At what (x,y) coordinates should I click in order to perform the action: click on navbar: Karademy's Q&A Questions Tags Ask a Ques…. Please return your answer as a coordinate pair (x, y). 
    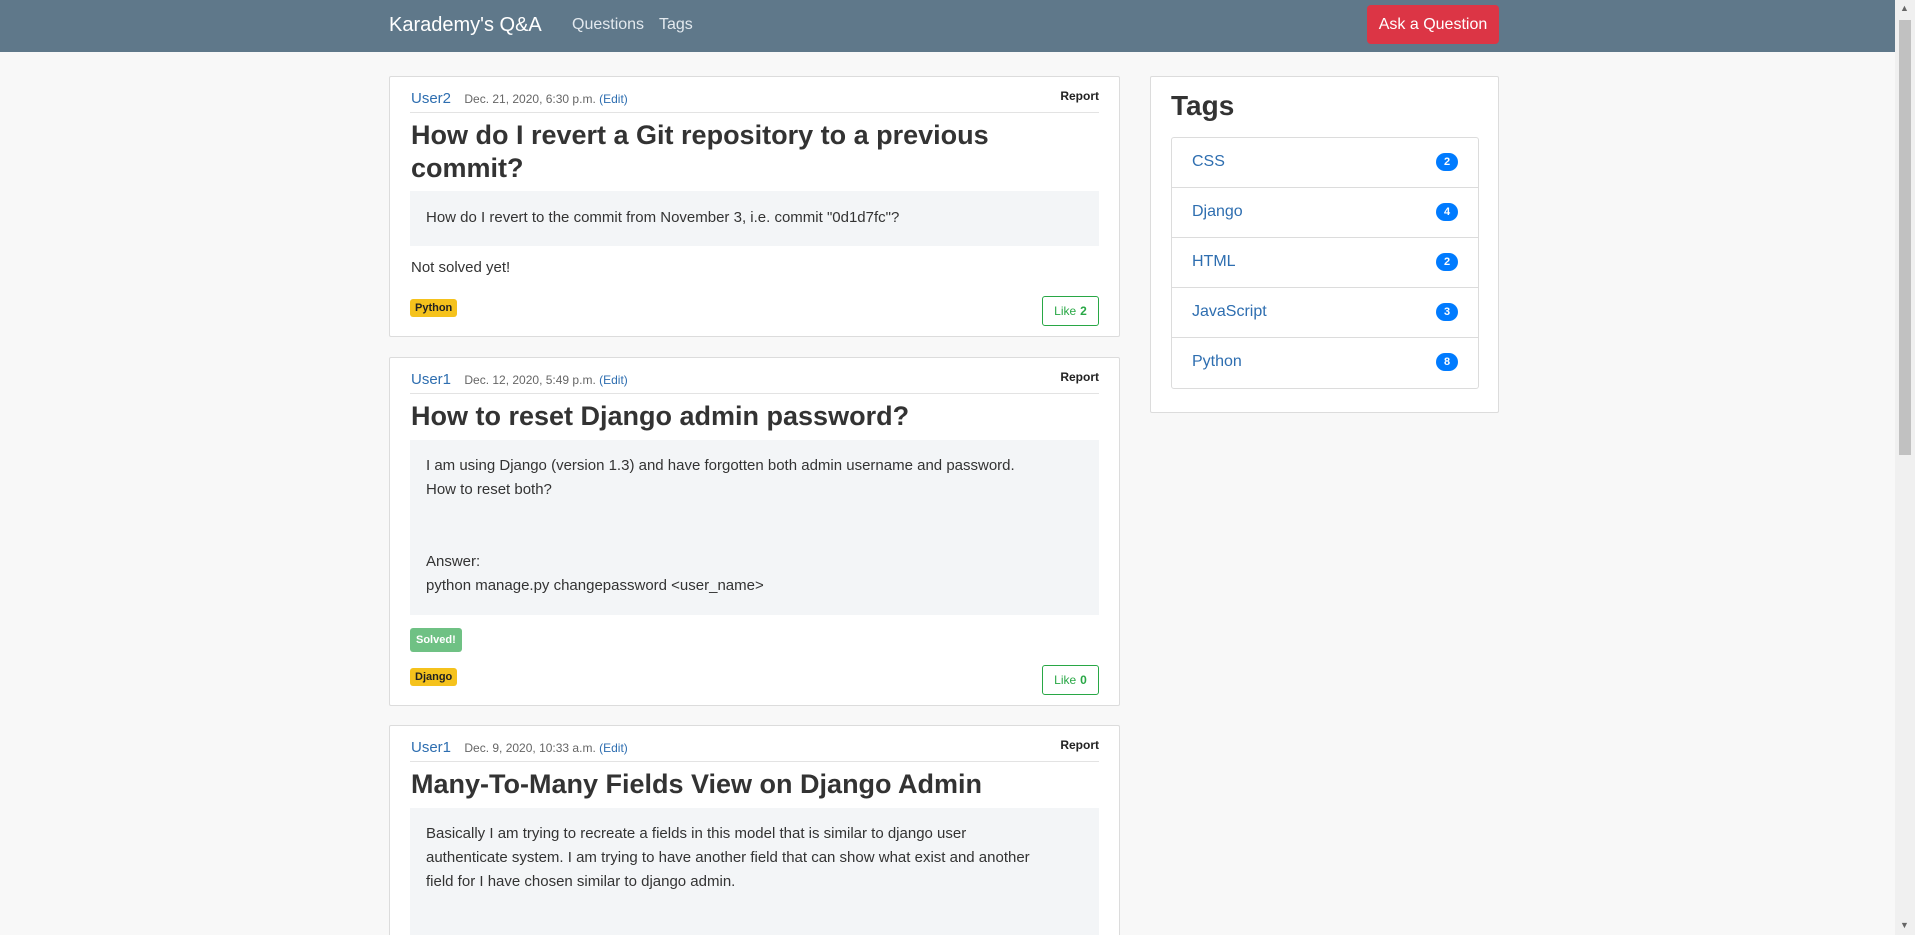
    Looking at the image, I should click on (947, 26).